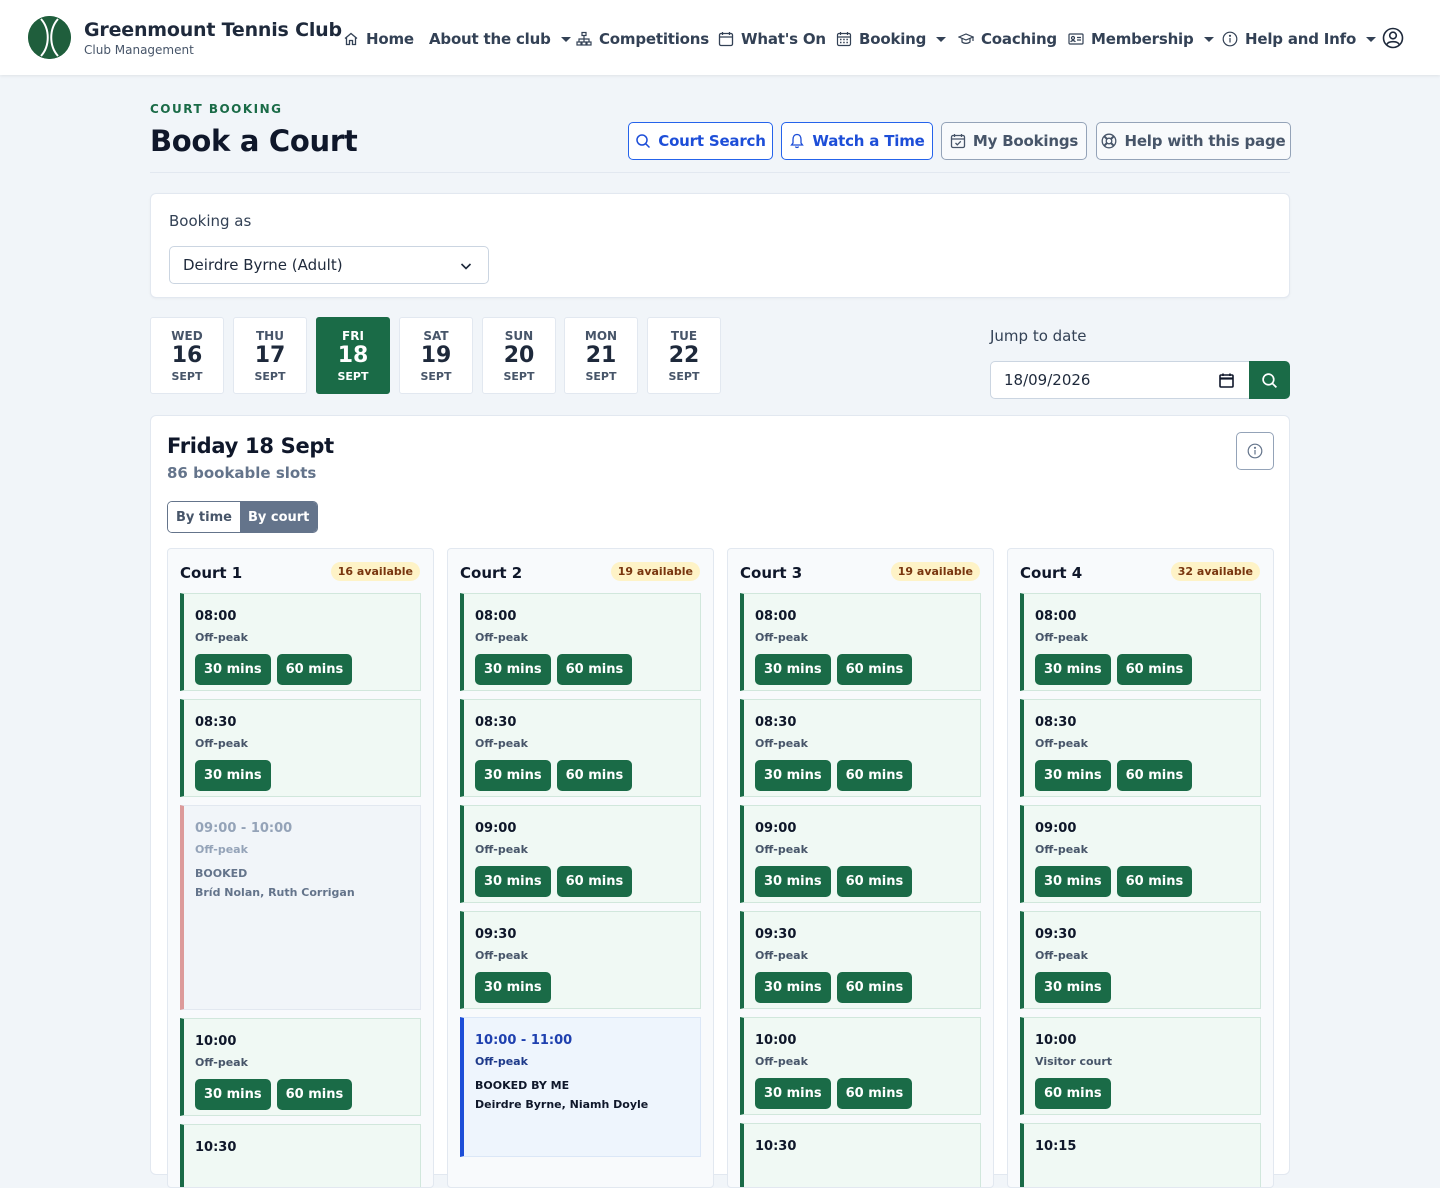  Describe the element at coordinates (204, 517) in the screenshot. I see `view-by-time-button: By time` at that location.